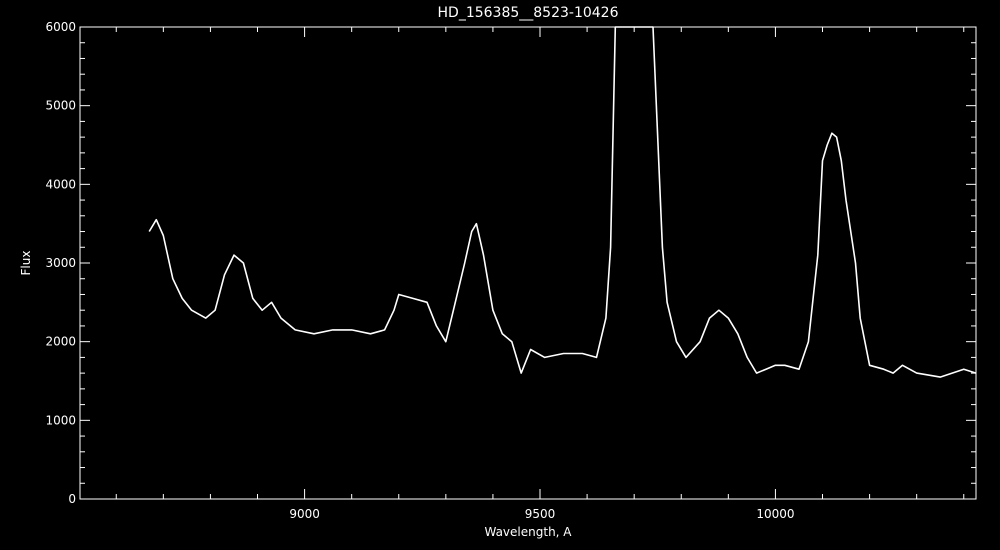 The height and width of the screenshot is (550, 1000). What do you see at coordinates (528, 13) in the screenshot?
I see `chart-title: HD_156385__8523-10426` at bounding box center [528, 13].